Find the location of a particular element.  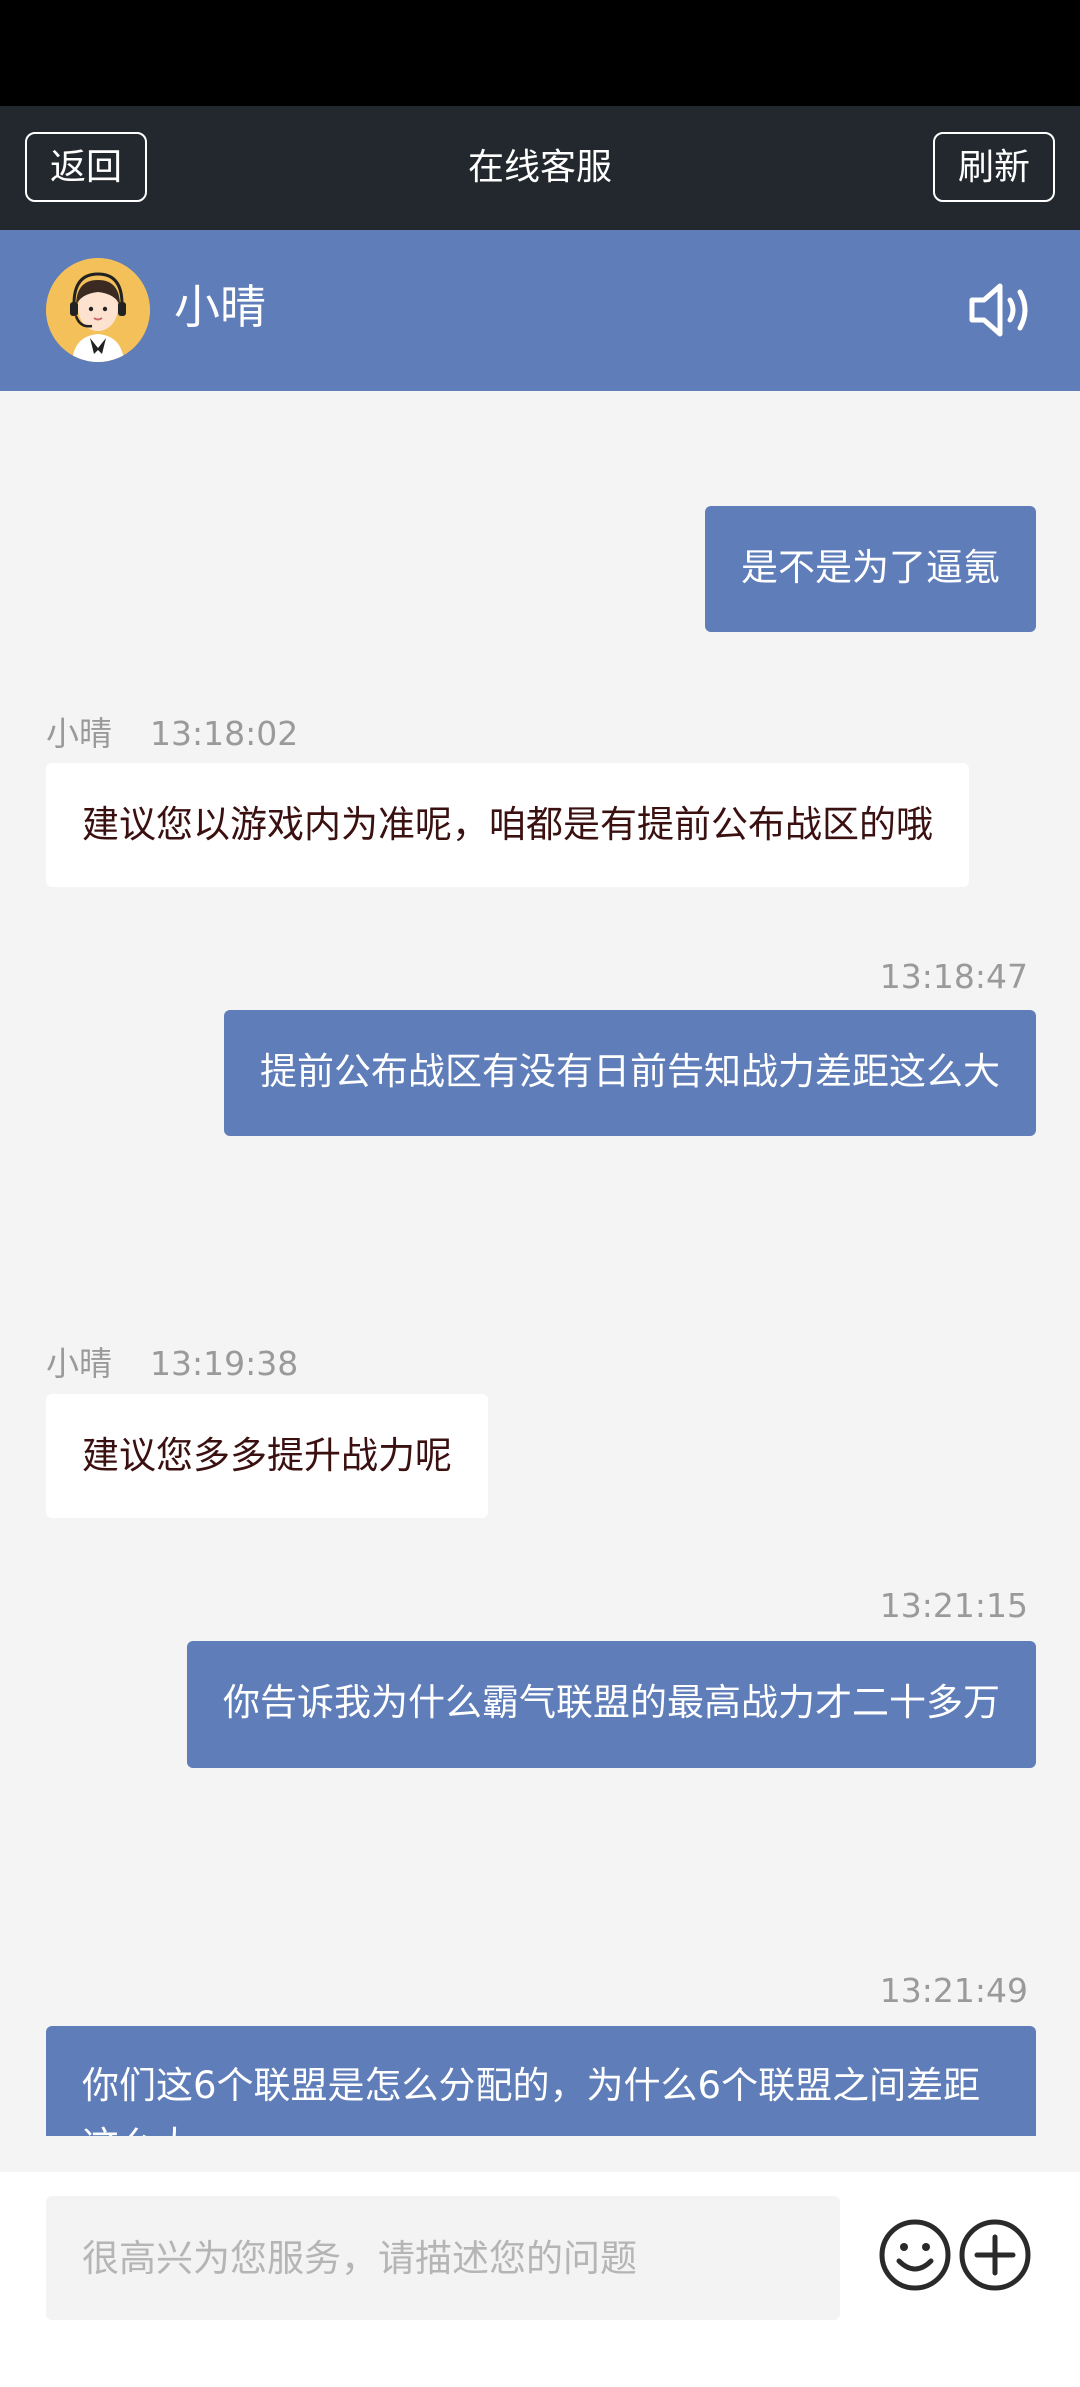

message-text: 是不是为了逼氪 is located at coordinates (870, 567).